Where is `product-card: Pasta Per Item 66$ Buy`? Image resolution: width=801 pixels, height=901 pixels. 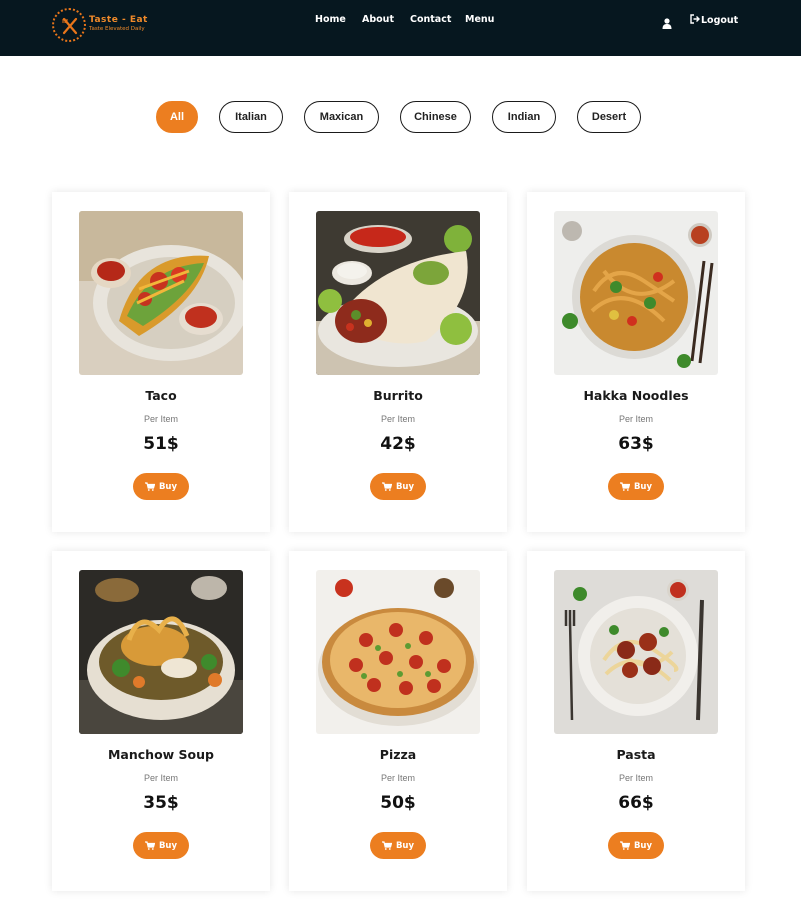 product-card: Pasta Per Item 66$ Buy is located at coordinates (636, 721).